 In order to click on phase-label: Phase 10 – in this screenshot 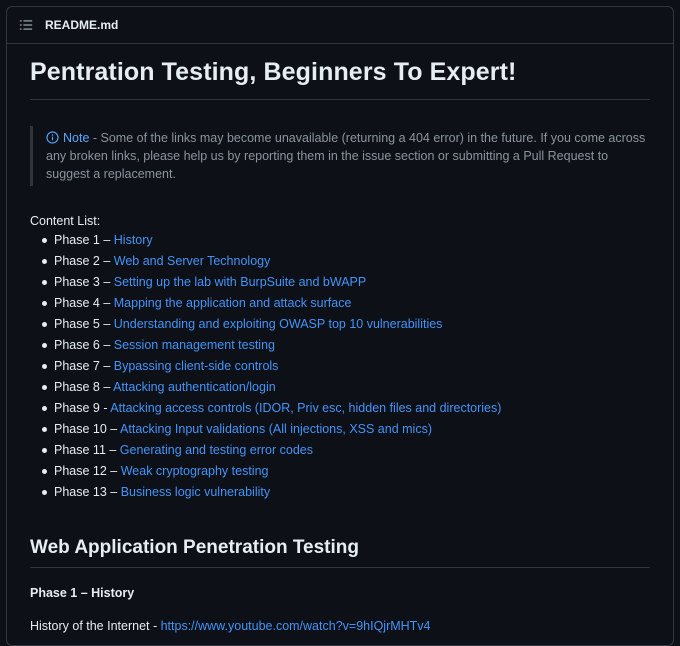, I will do `click(87, 429)`.